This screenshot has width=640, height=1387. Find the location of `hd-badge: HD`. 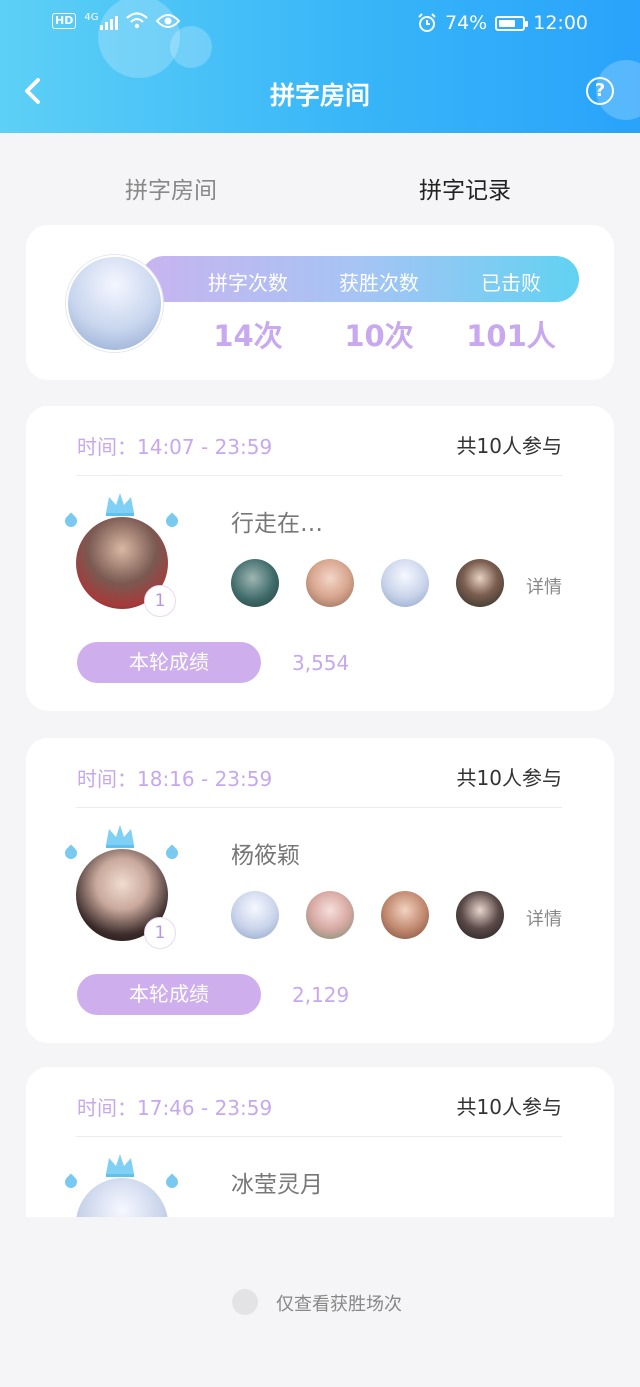

hd-badge: HD is located at coordinates (64, 21).